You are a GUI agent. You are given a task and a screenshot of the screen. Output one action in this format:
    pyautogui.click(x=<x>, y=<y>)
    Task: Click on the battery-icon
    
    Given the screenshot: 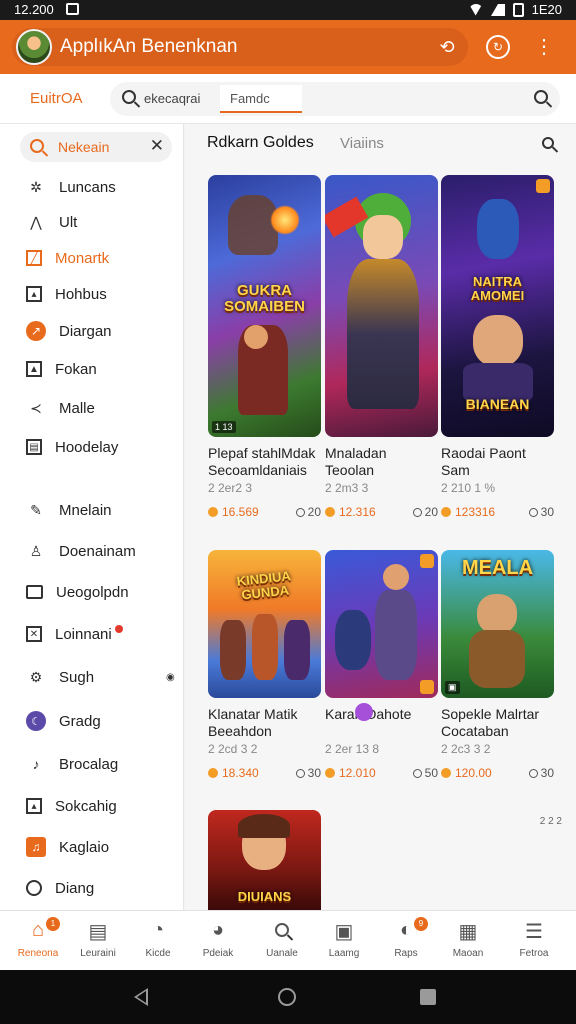 What is the action you would take?
    pyautogui.click(x=518, y=9)
    